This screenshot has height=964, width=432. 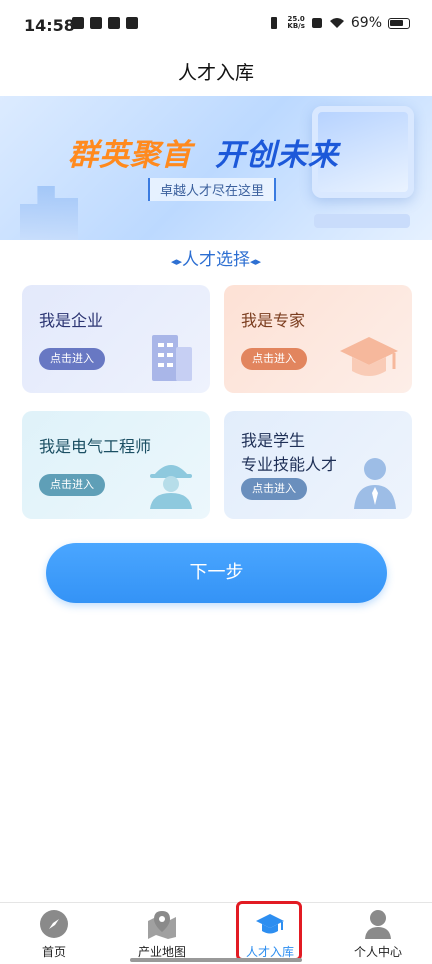 I want to click on vibrate-icon, so click(x=274, y=23).